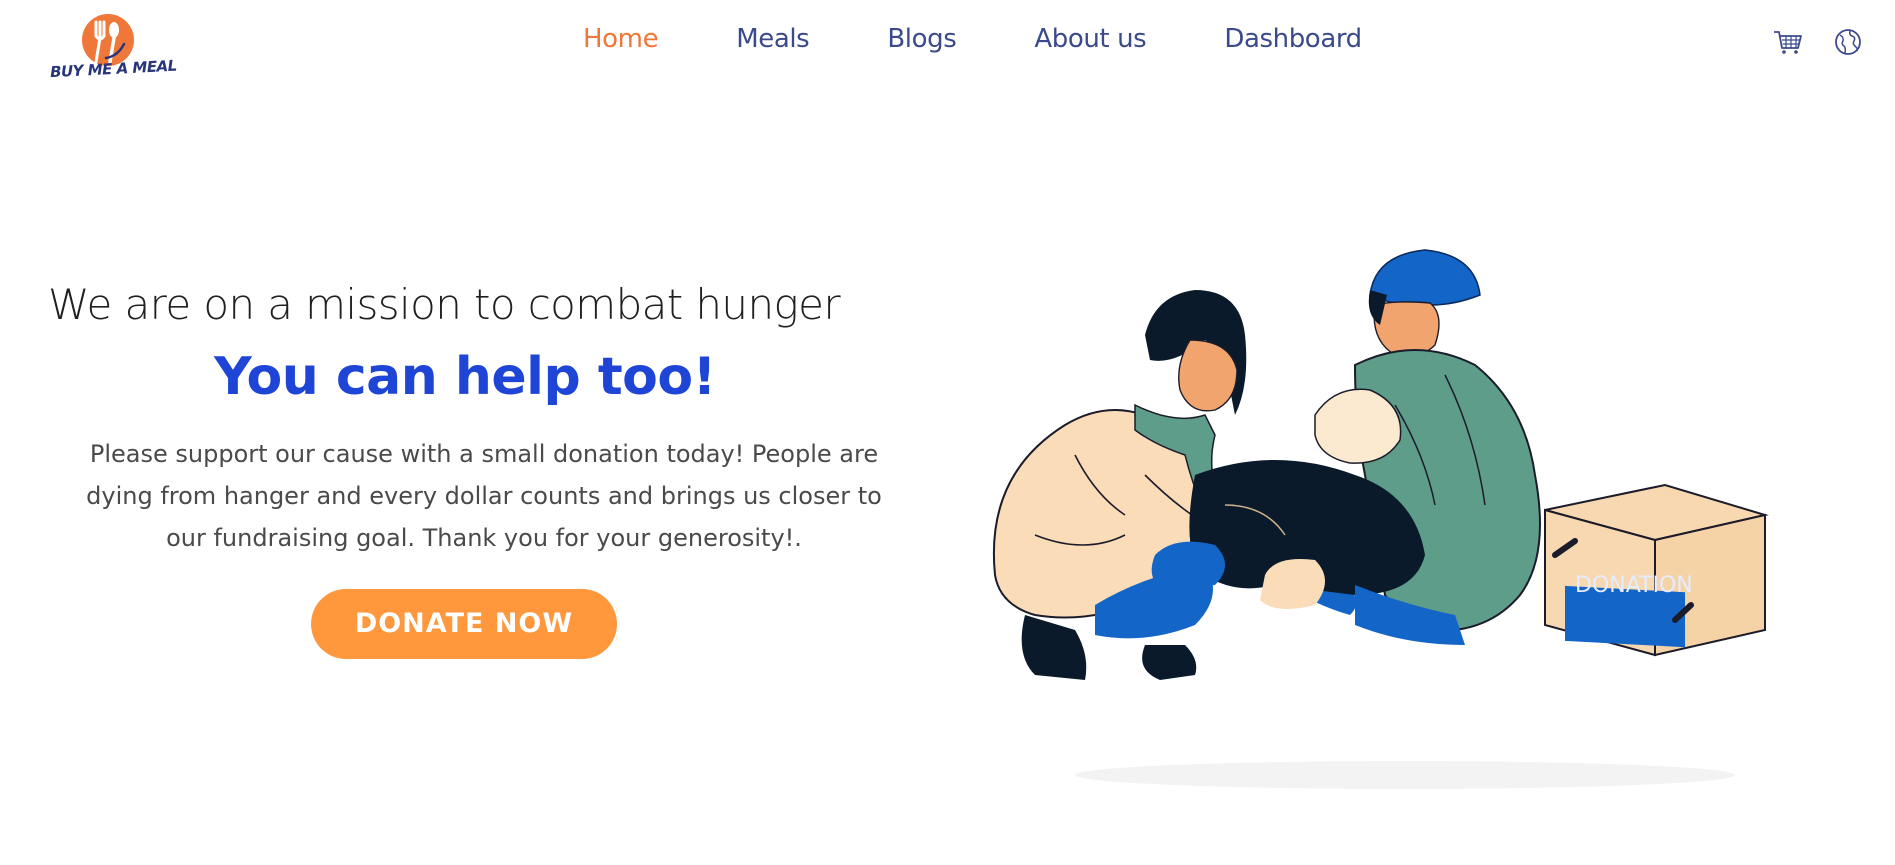 The height and width of the screenshot is (865, 1895). What do you see at coordinates (921, 39) in the screenshot?
I see `nav-blogs: Blogs` at bounding box center [921, 39].